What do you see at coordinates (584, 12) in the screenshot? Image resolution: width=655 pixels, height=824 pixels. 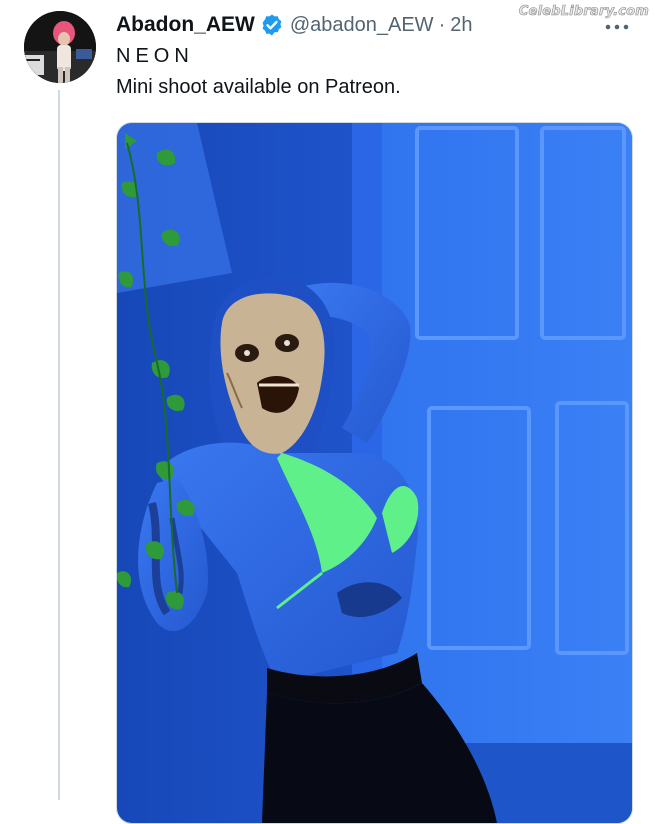 I see `watermark-logo: CelebLibrary.com` at bounding box center [584, 12].